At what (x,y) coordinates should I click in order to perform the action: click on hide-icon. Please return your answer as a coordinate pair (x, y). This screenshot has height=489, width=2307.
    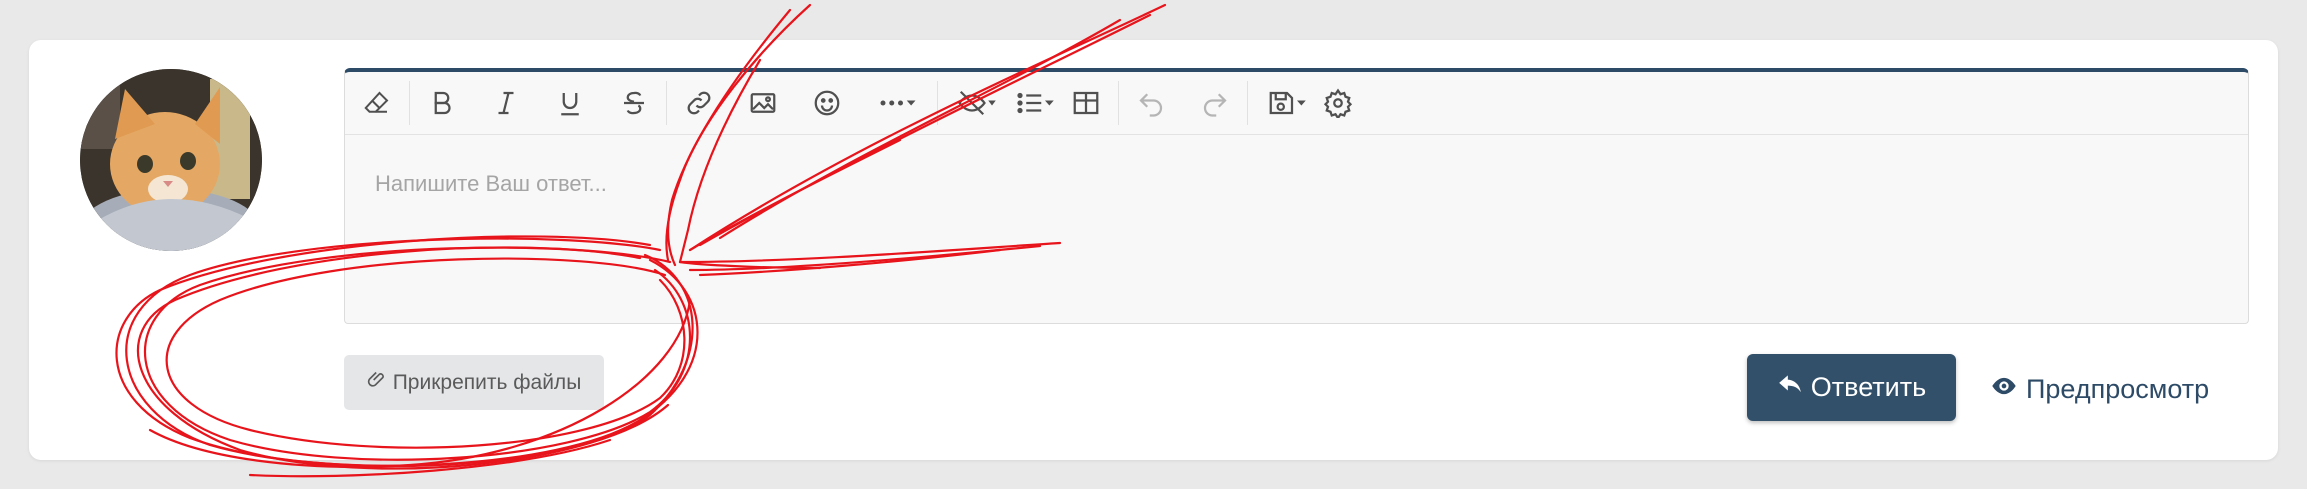
    Looking at the image, I should click on (977, 103).